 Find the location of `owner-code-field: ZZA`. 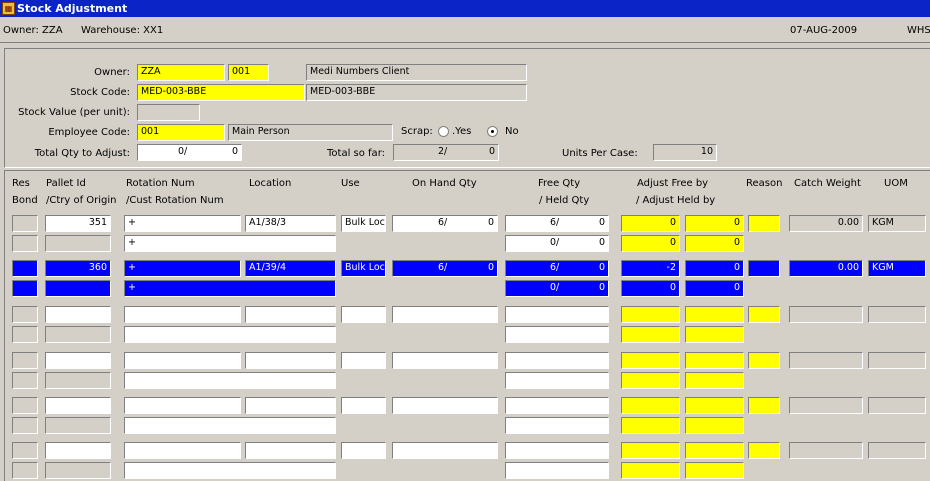

owner-code-field: ZZA is located at coordinates (181, 72).